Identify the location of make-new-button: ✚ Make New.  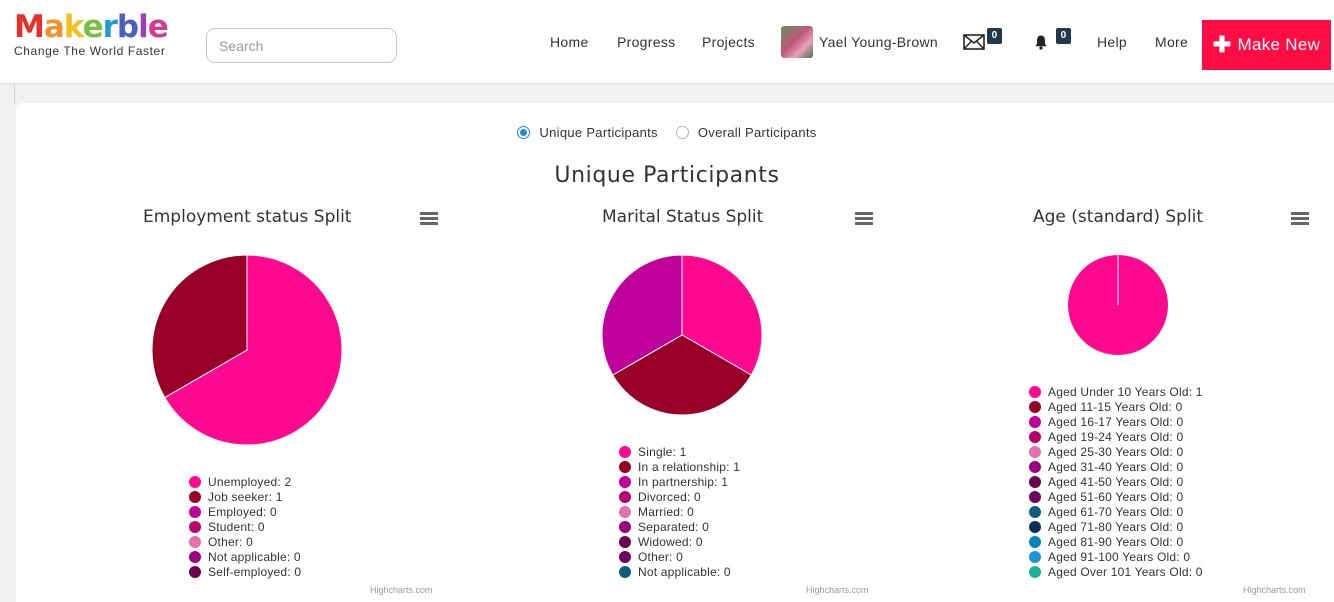
(1266, 45).